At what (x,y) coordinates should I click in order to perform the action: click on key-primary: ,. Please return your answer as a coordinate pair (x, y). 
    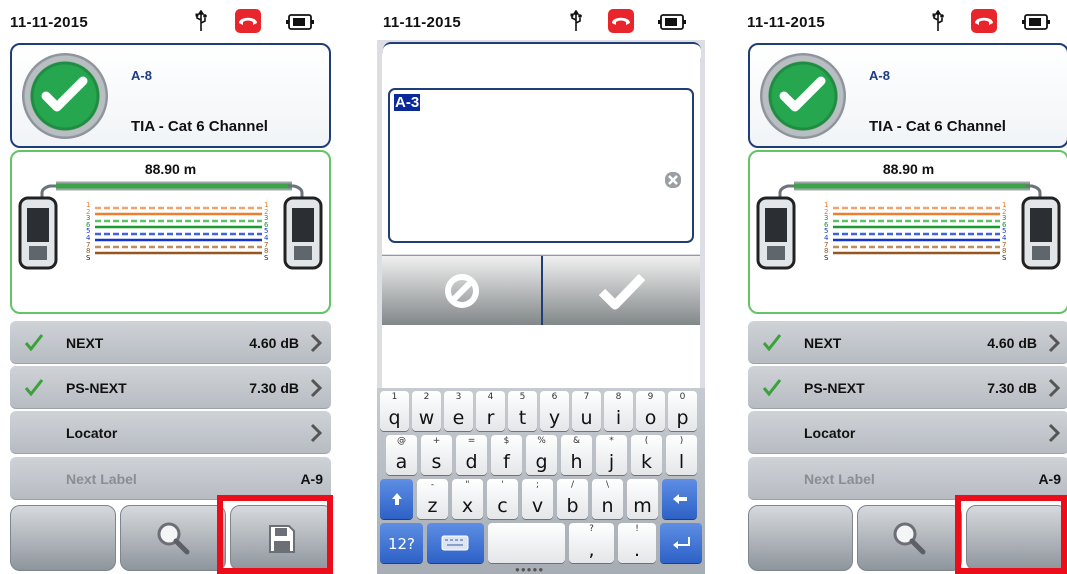
    Looking at the image, I should click on (591, 550).